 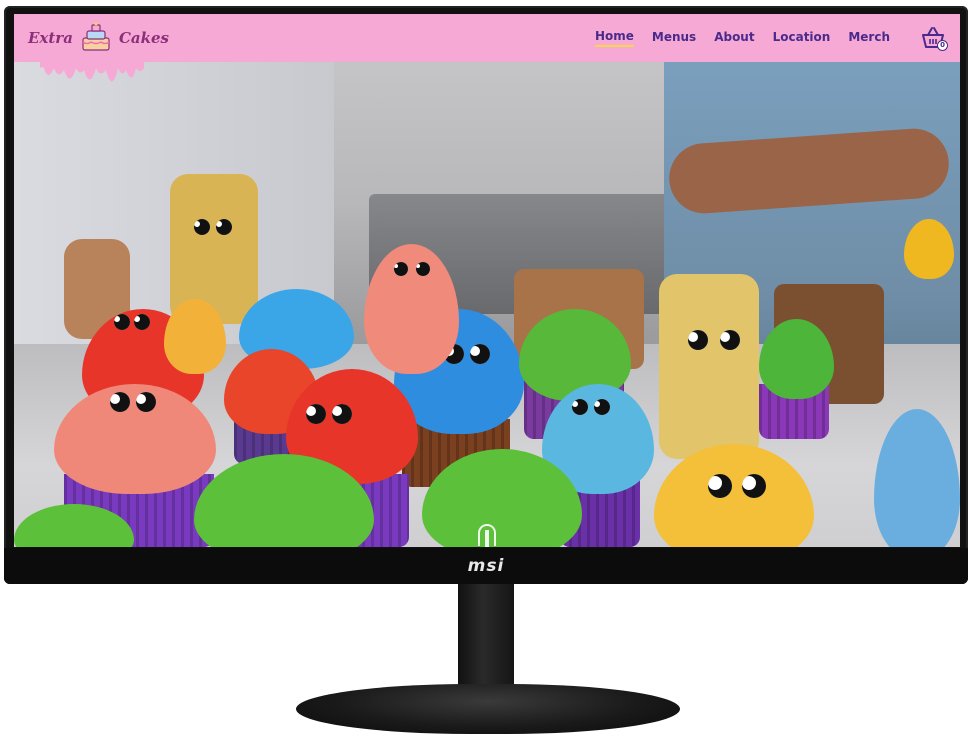 What do you see at coordinates (487, 535) in the screenshot?
I see `scroll-down-indicator` at bounding box center [487, 535].